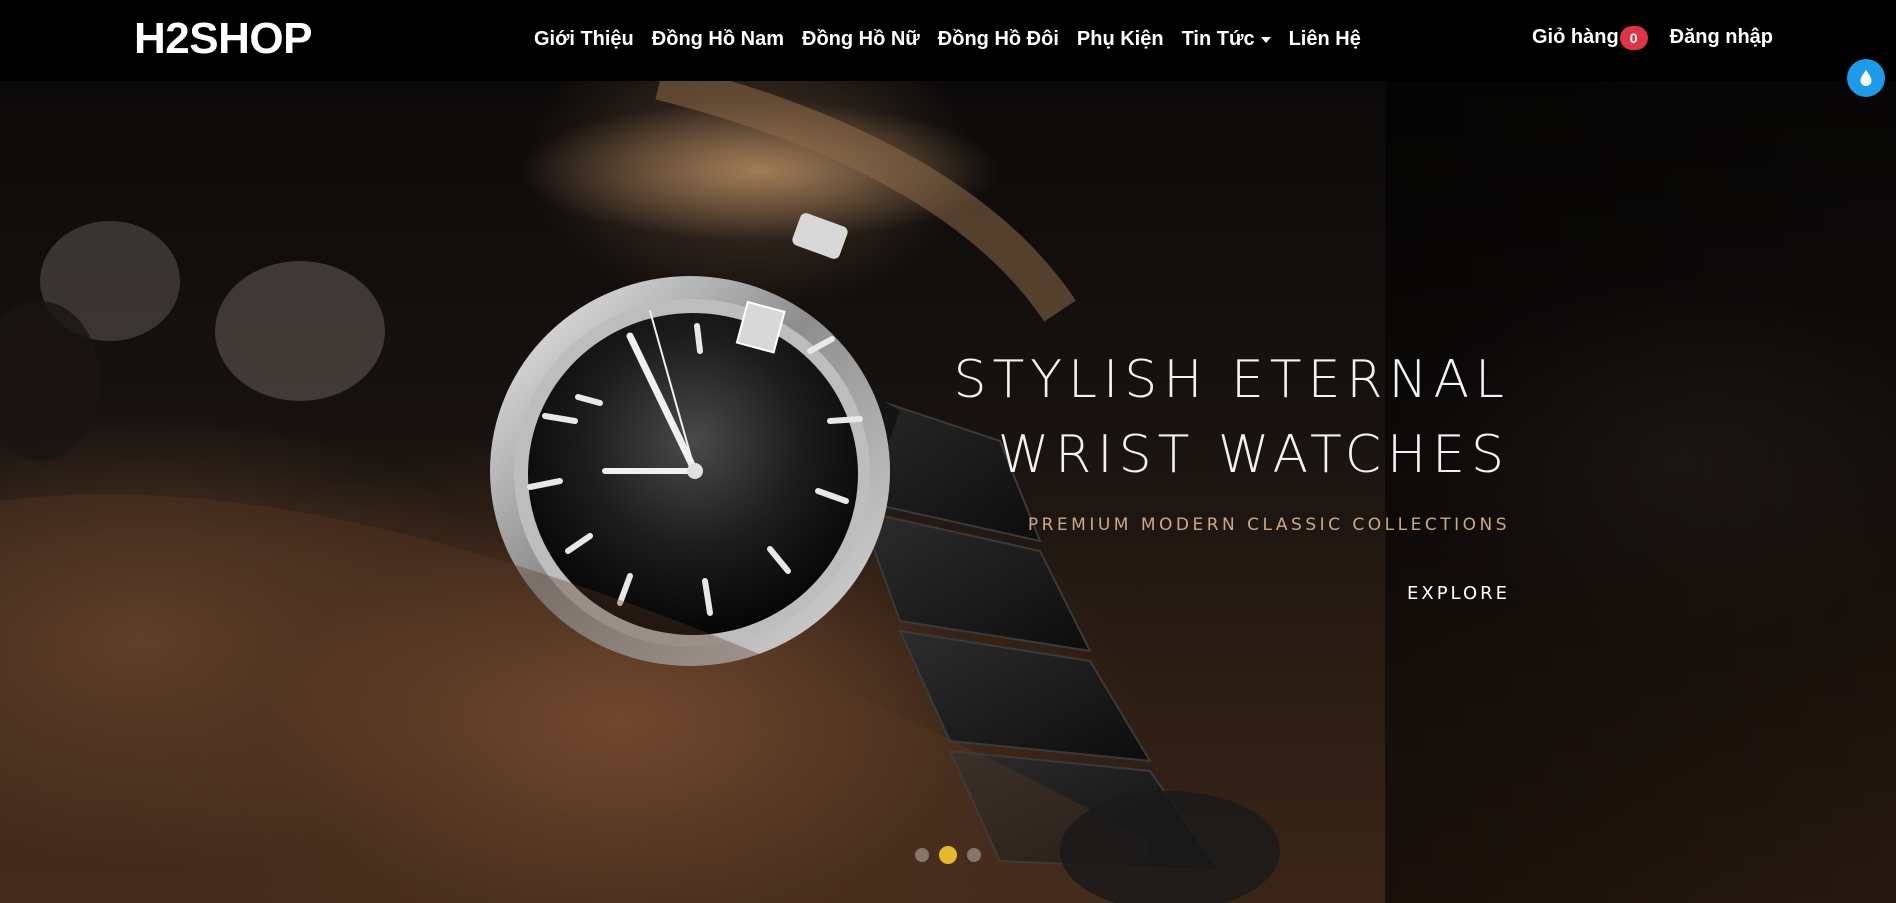 This screenshot has height=903, width=1896. I want to click on nav-item-dong-ho-nu: Đồng Hồ Nữ, so click(861, 39).